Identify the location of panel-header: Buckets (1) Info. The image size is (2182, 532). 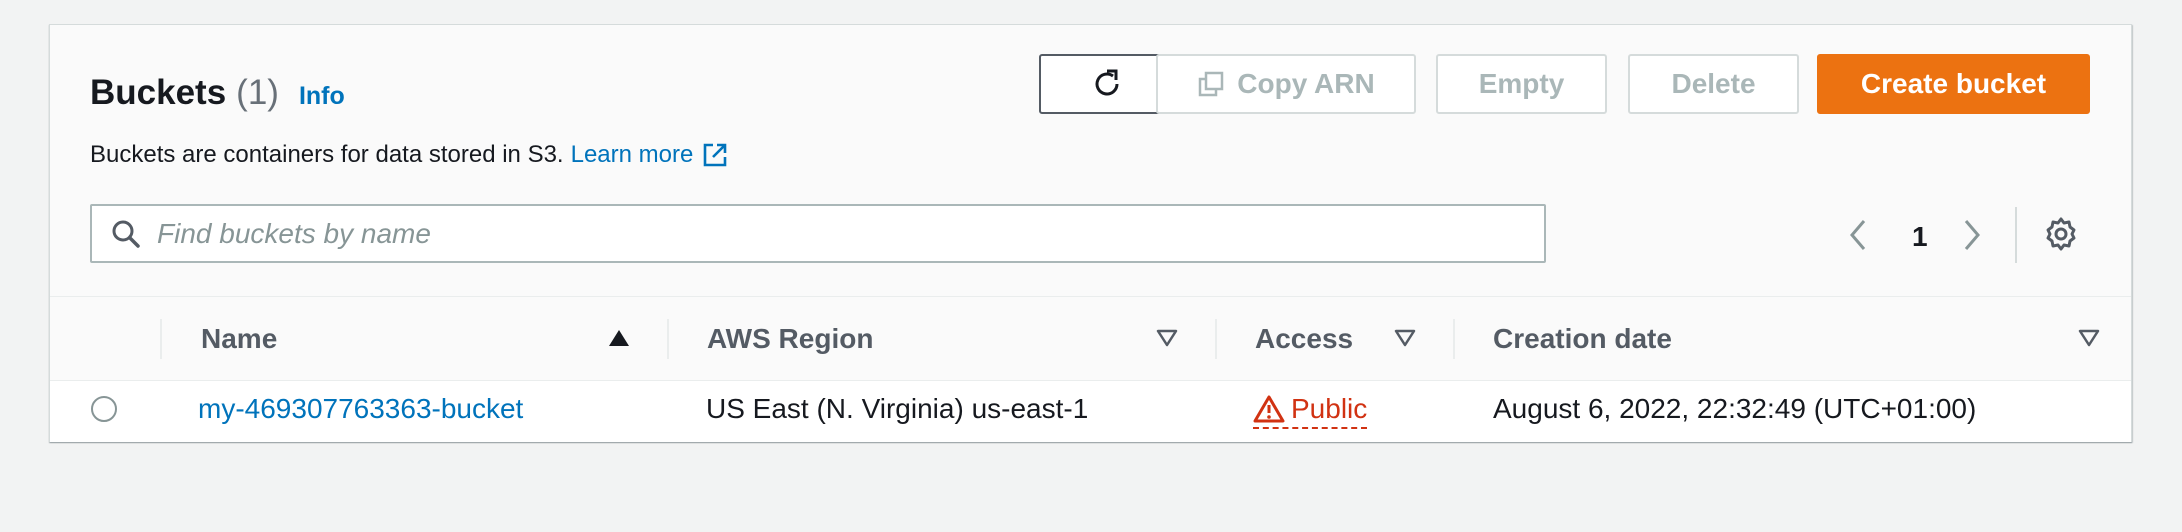
(217, 93).